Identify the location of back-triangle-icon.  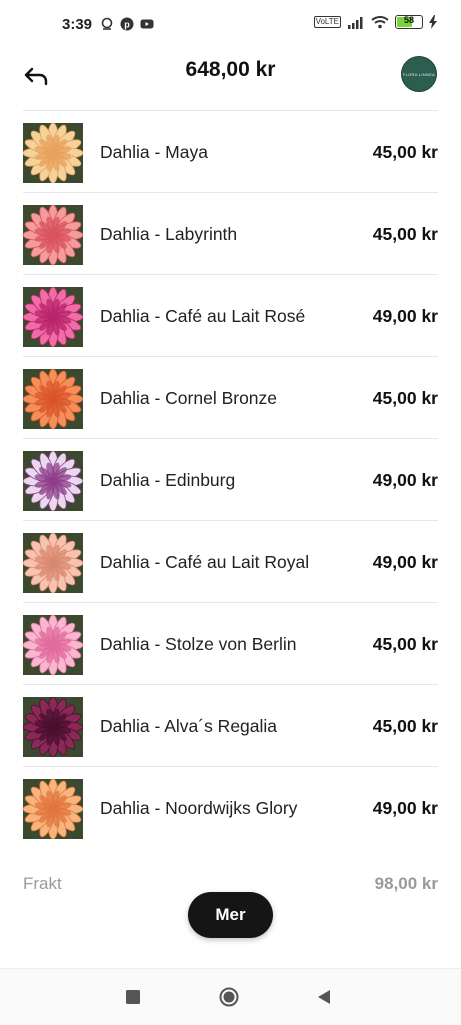
(324, 997).